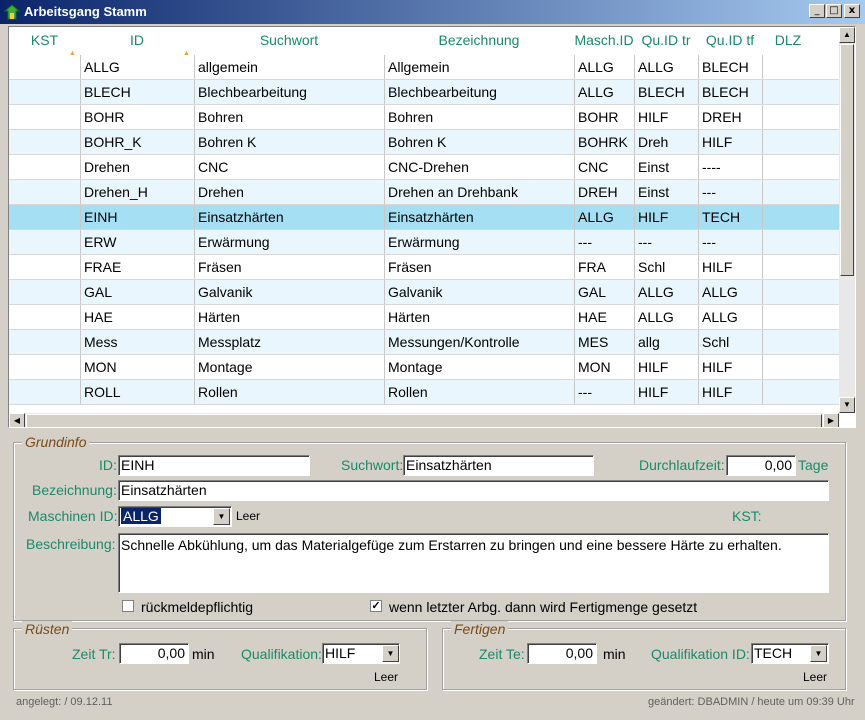 The image size is (865, 720). I want to click on horizontal-scroll-thumb, so click(424, 420).